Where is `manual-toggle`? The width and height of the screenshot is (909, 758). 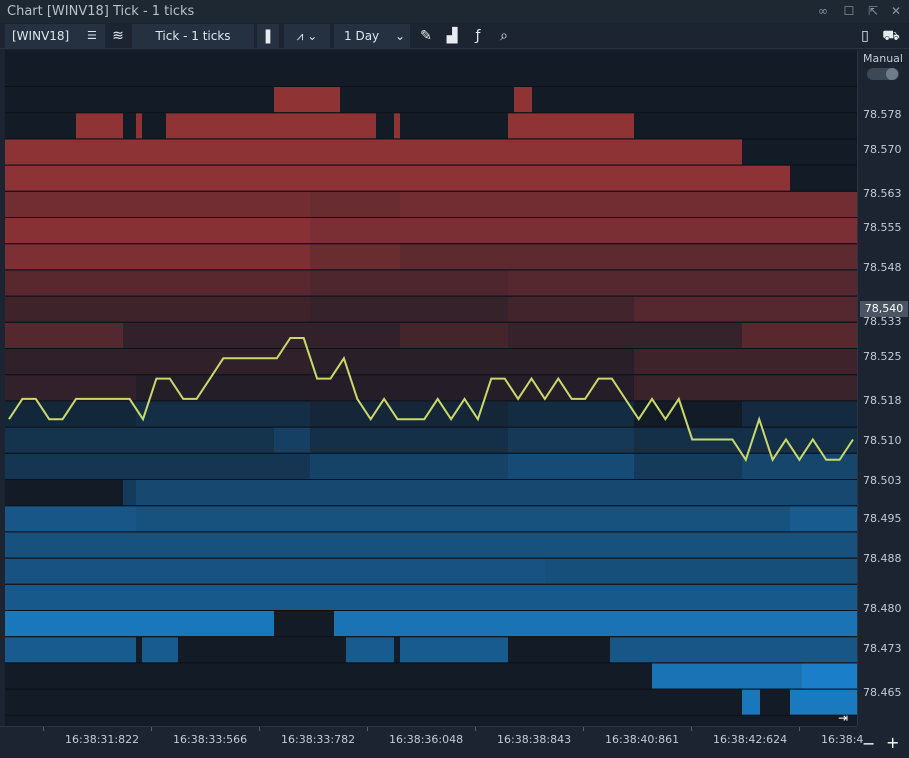
manual-toggle is located at coordinates (883, 74).